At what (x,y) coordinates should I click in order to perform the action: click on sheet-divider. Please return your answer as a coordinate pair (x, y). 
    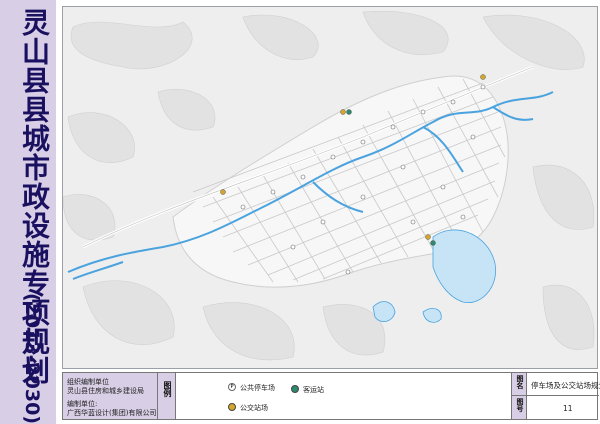
    Looking at the image, I should click on (555, 395).